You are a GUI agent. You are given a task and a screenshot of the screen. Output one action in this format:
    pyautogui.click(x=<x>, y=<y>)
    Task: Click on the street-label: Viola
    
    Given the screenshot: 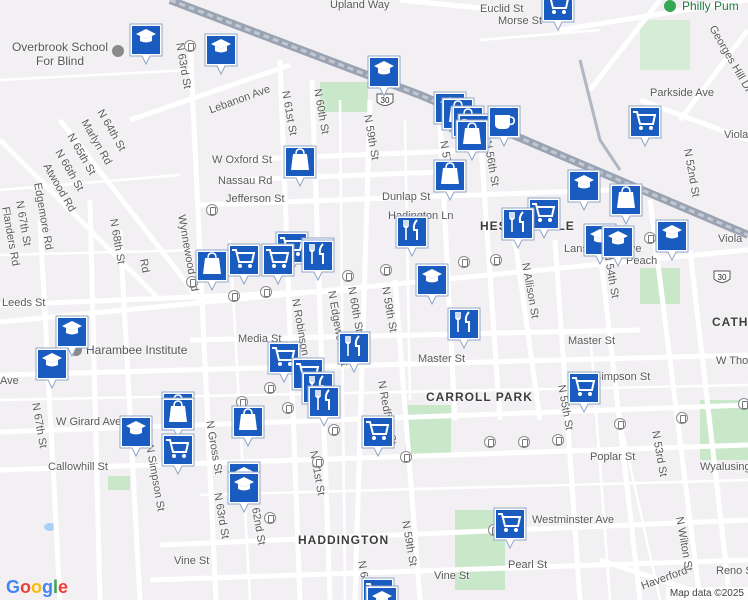 What is the action you would take?
    pyautogui.click(x=730, y=239)
    